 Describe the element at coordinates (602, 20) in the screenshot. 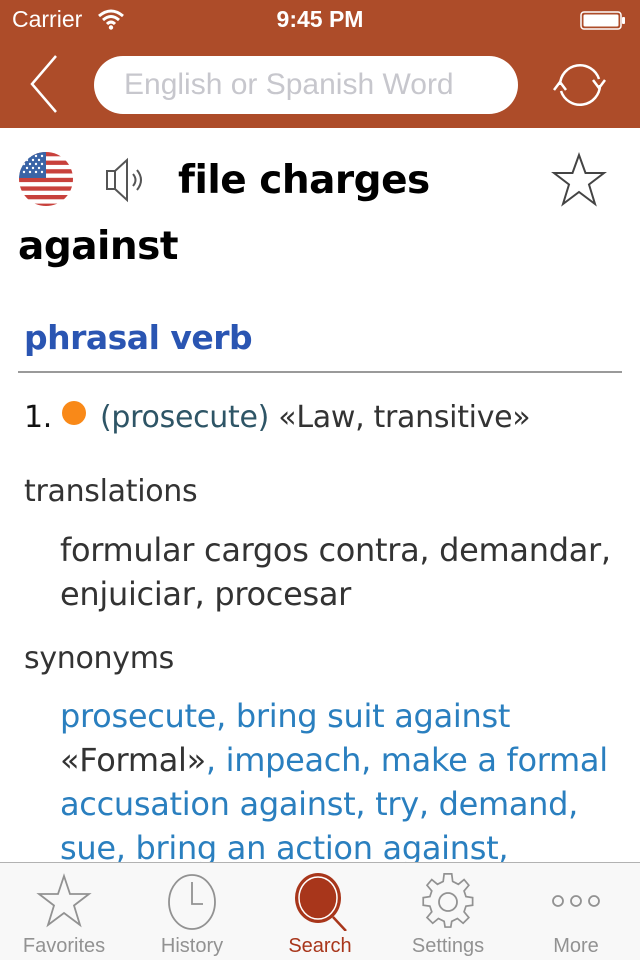

I see `battery-icon` at that location.